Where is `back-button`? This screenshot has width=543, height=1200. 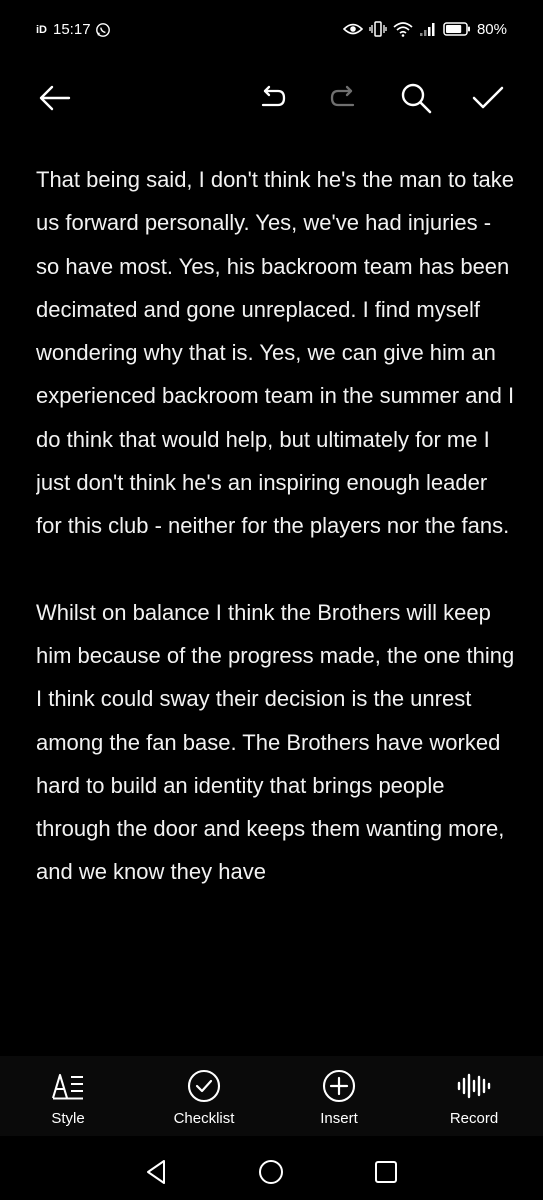 back-button is located at coordinates (54, 98).